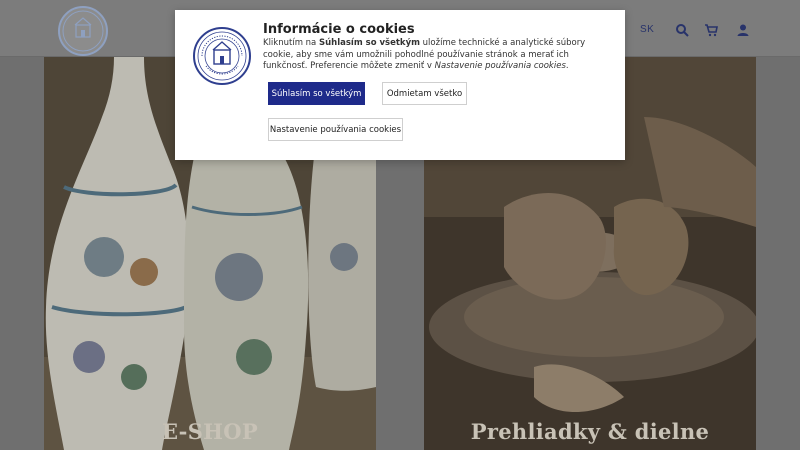 The width and height of the screenshot is (800, 450). What do you see at coordinates (369, 43) in the screenshot?
I see `desc-bold: Súhlasím so všetkým` at bounding box center [369, 43].